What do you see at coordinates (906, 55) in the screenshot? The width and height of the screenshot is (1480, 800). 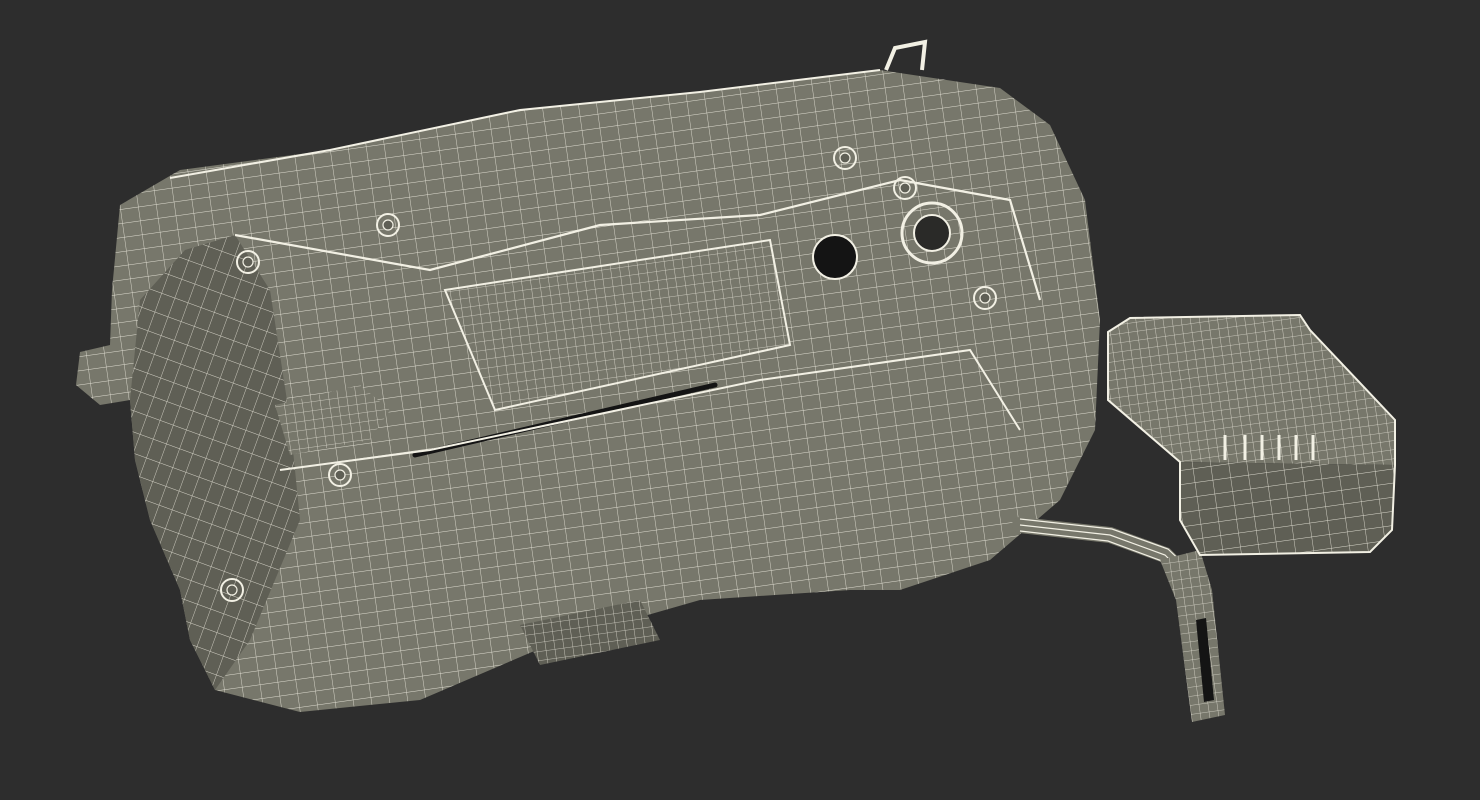 I see `strap-hook` at bounding box center [906, 55].